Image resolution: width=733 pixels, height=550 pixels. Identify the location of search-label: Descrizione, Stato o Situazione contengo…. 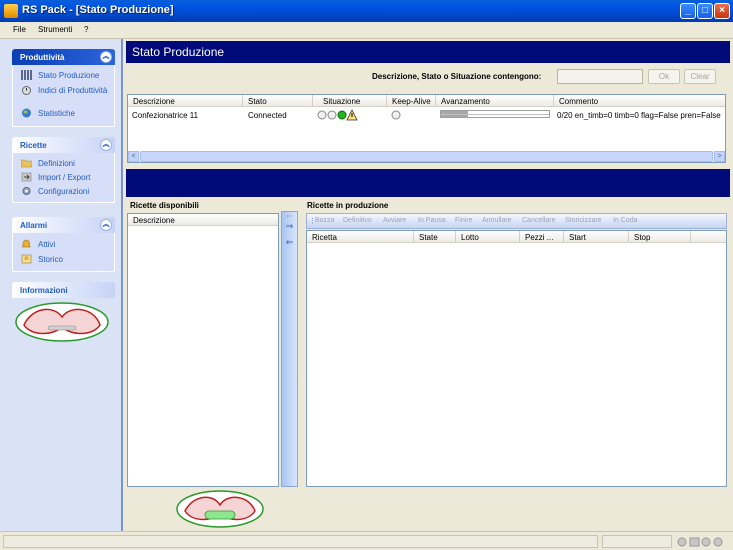
(457, 76).